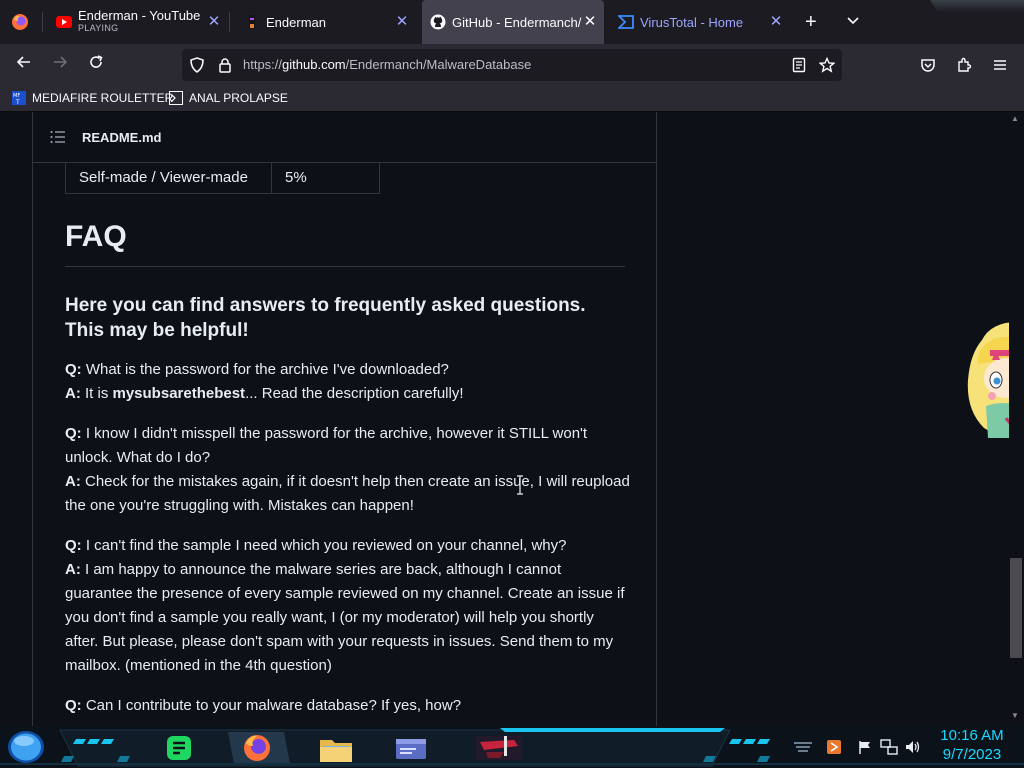  I want to click on virustotal-icon, so click(626, 22).